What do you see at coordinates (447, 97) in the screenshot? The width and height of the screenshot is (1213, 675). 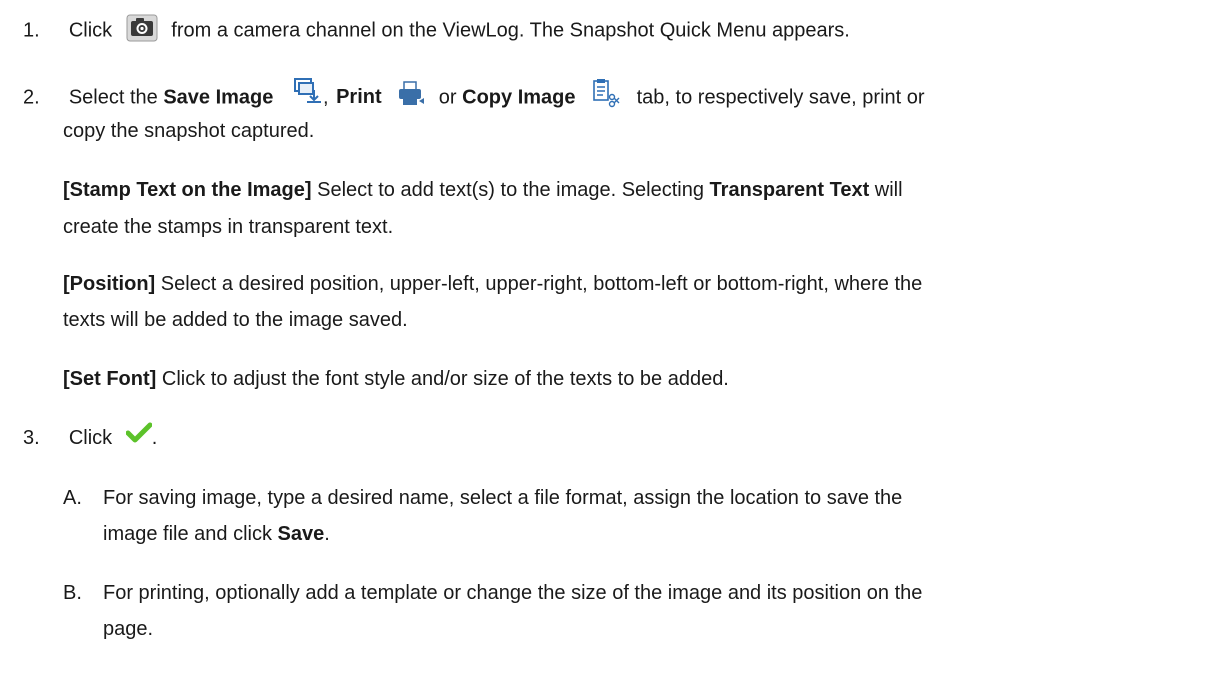 I see `separator: or` at bounding box center [447, 97].